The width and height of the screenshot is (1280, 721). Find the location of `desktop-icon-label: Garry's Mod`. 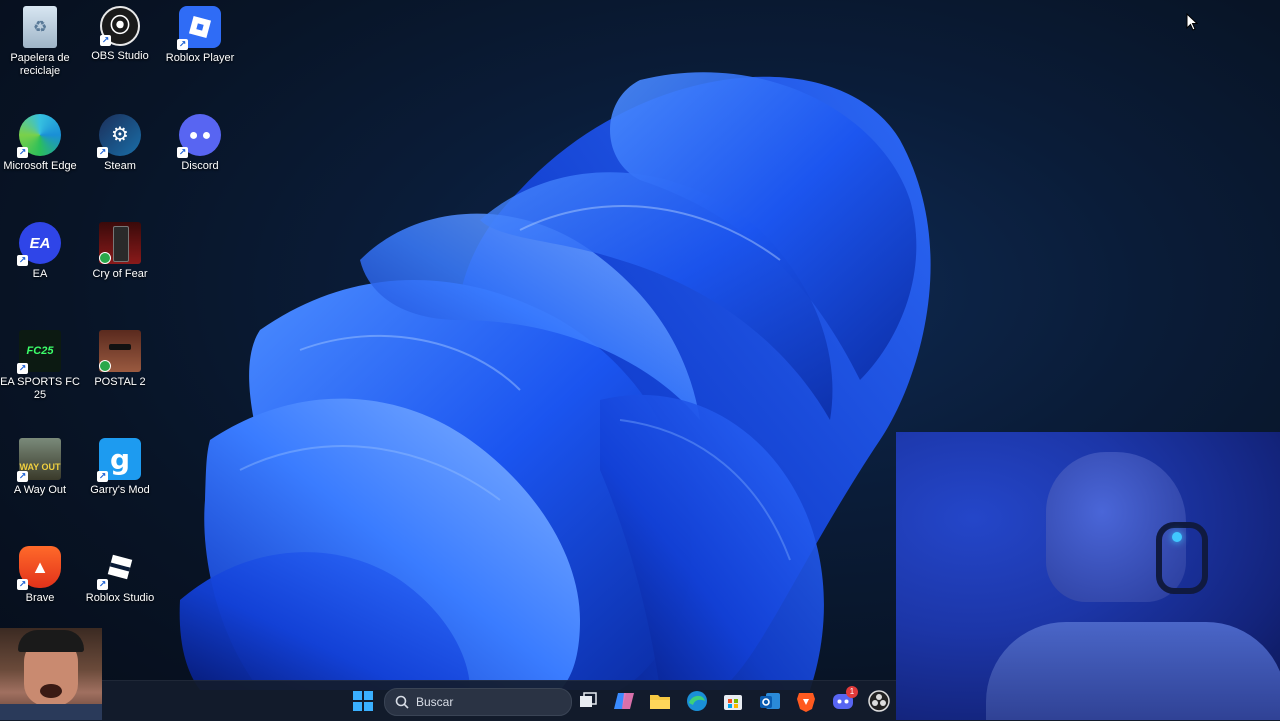

desktop-icon-label: Garry's Mod is located at coordinates (120, 490).